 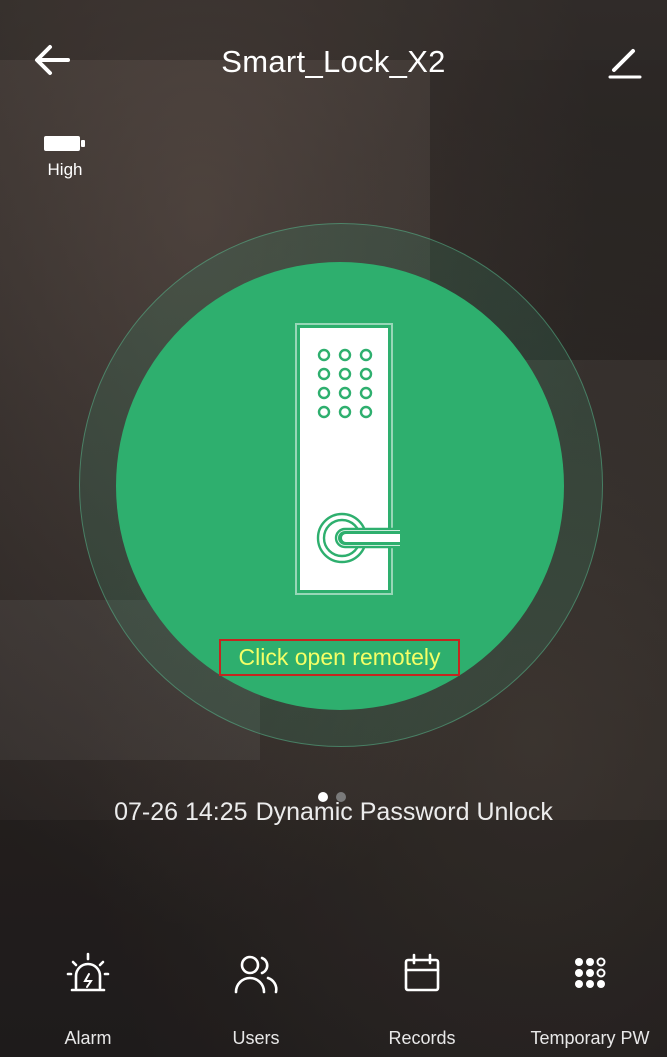 What do you see at coordinates (590, 1038) in the screenshot?
I see `nav-label-temporary-pw: Temporary PW` at bounding box center [590, 1038].